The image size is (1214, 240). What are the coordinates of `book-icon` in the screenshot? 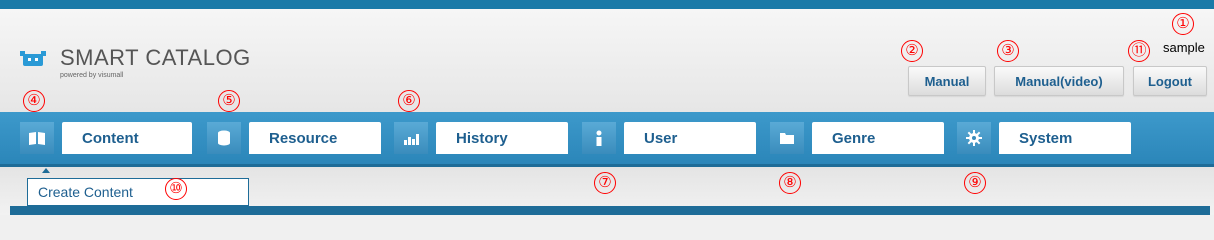 It's located at (37, 138).